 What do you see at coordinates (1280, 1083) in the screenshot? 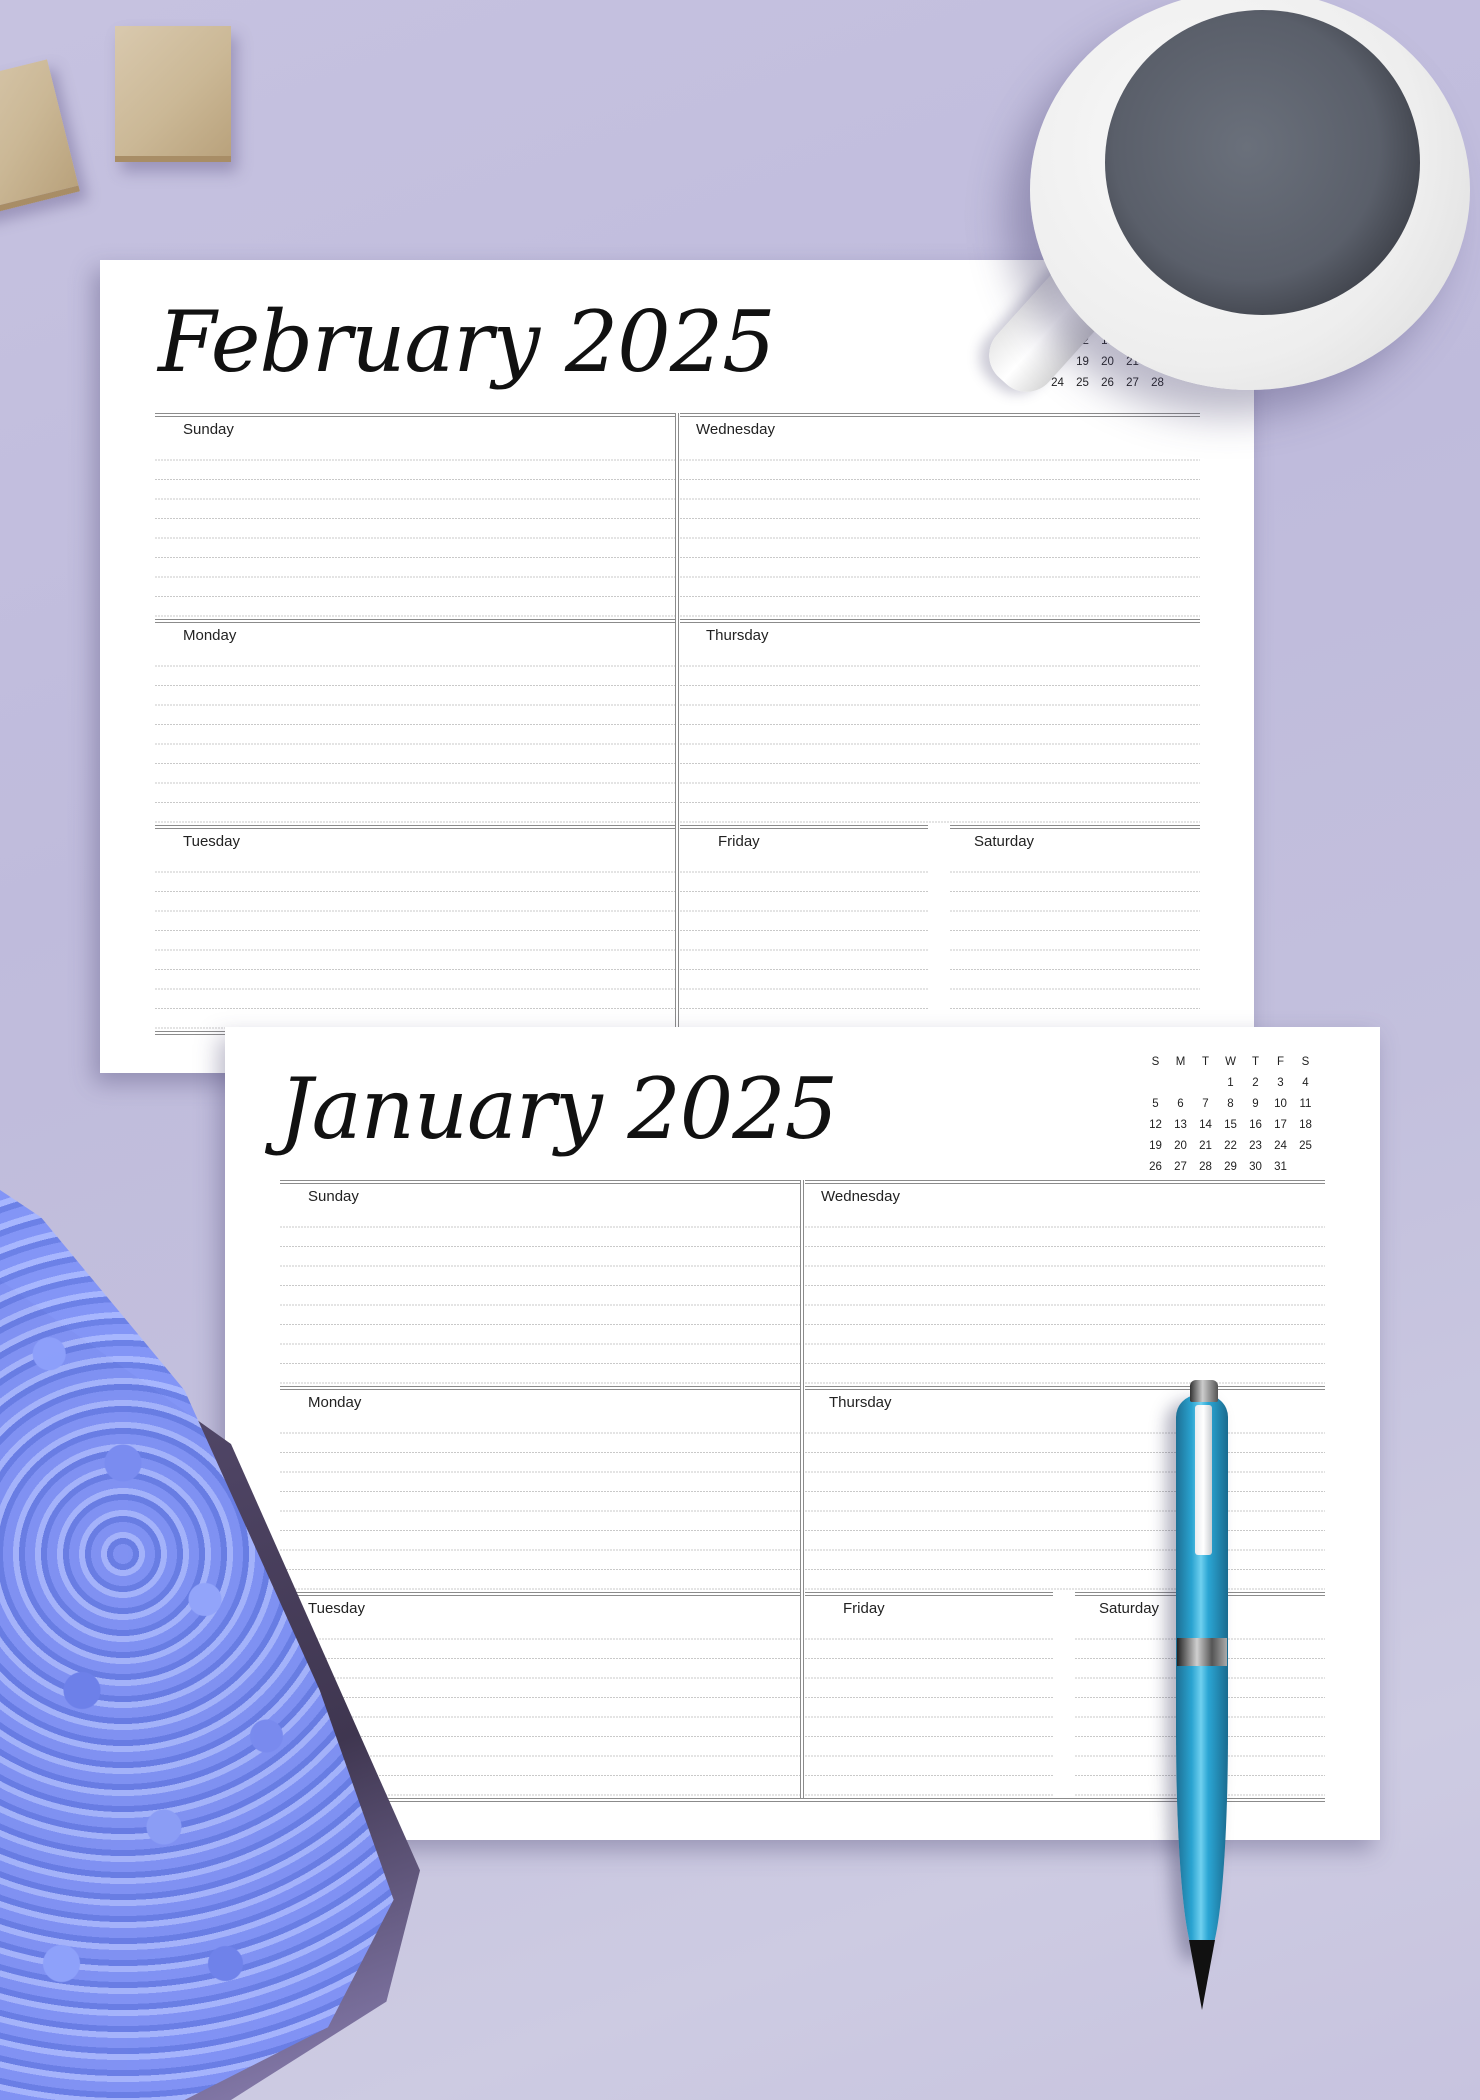
I see `calendar-date: 3` at bounding box center [1280, 1083].